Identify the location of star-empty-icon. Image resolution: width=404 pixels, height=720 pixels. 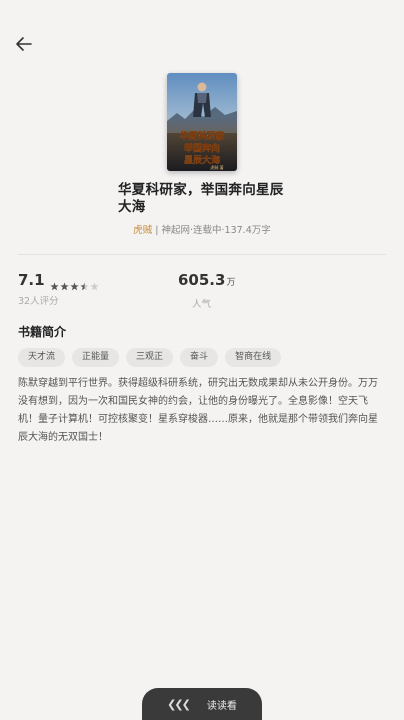
(94, 283).